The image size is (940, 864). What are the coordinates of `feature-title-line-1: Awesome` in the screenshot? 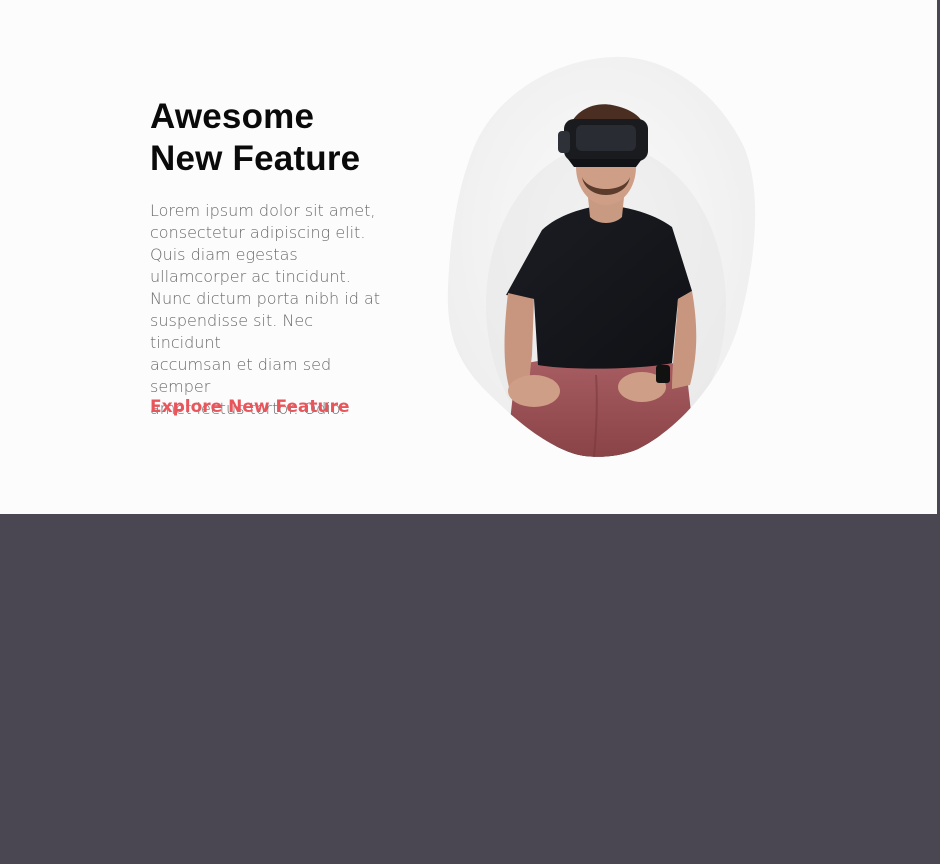 It's located at (232, 116).